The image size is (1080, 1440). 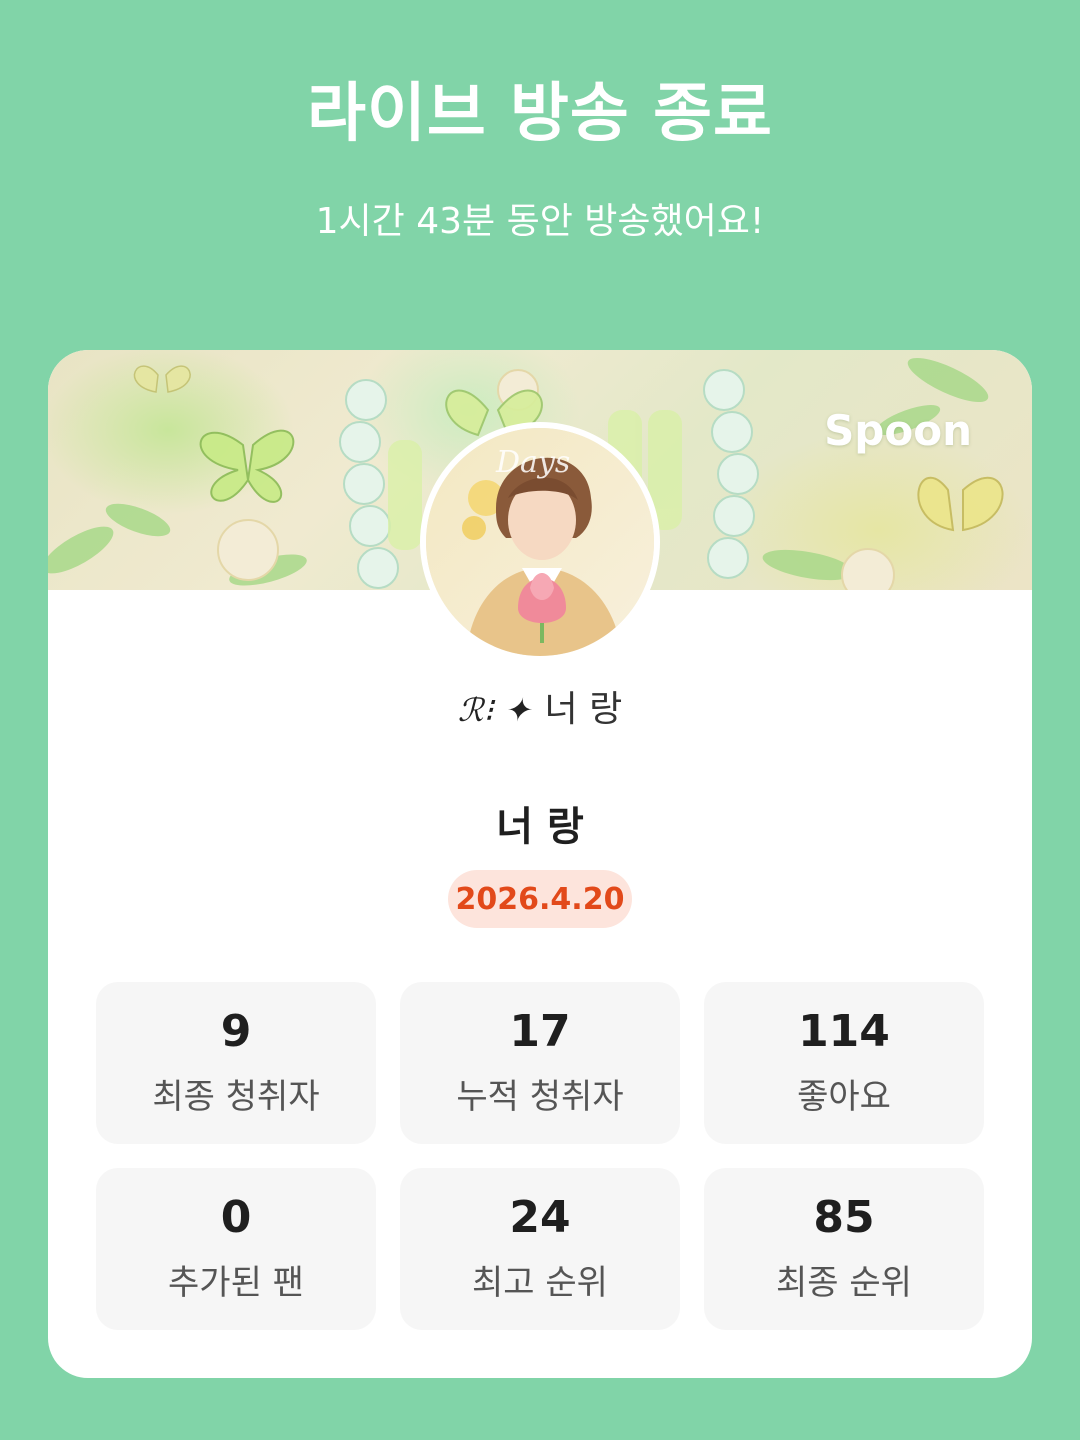 What do you see at coordinates (844, 1031) in the screenshot?
I see `stat-value: 114` at bounding box center [844, 1031].